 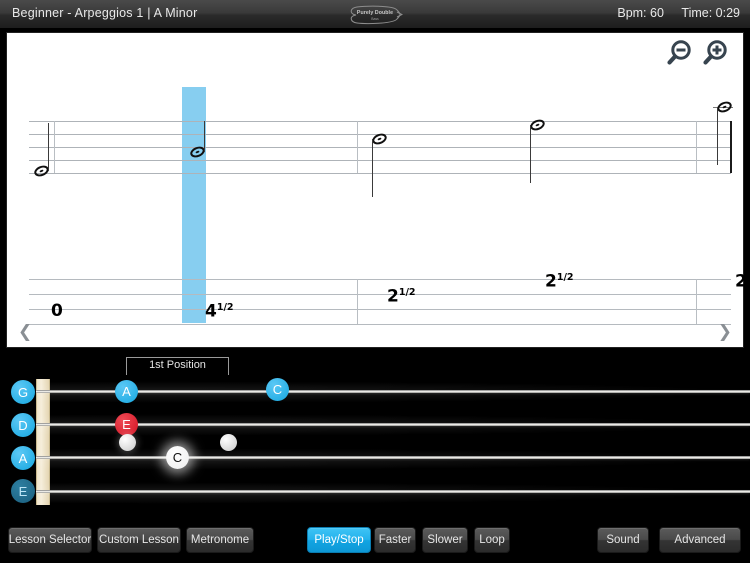 I want to click on time-readout: Time: 0:29, so click(x=710, y=13).